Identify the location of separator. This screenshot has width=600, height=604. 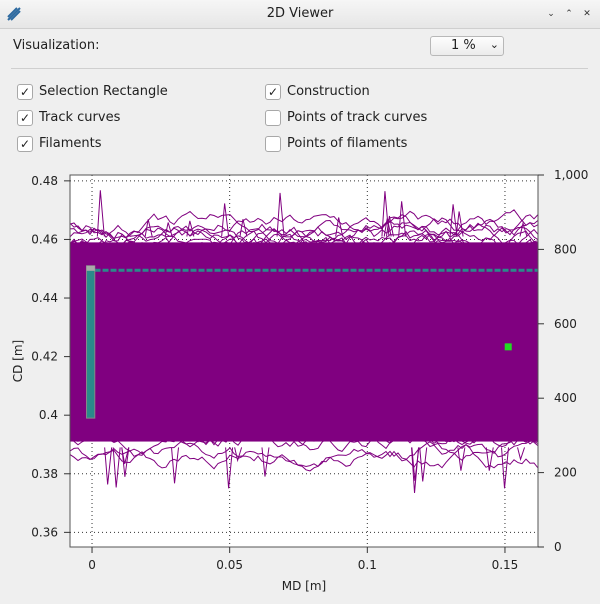
(299, 68).